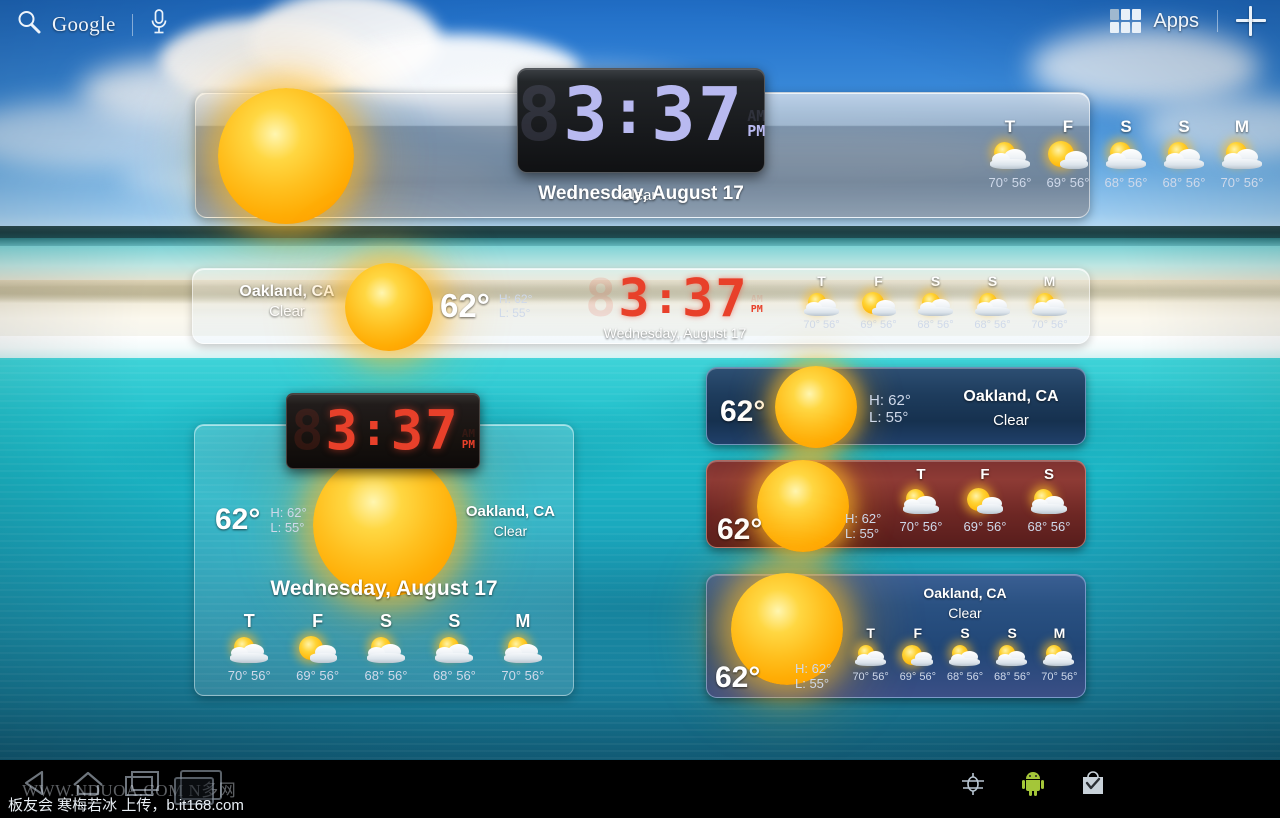 Image resolution: width=1280 pixels, height=818 pixels. What do you see at coordinates (641, 120) in the screenshot?
I see `digital-clock-blue: 8 3 : 37 AM PM` at bounding box center [641, 120].